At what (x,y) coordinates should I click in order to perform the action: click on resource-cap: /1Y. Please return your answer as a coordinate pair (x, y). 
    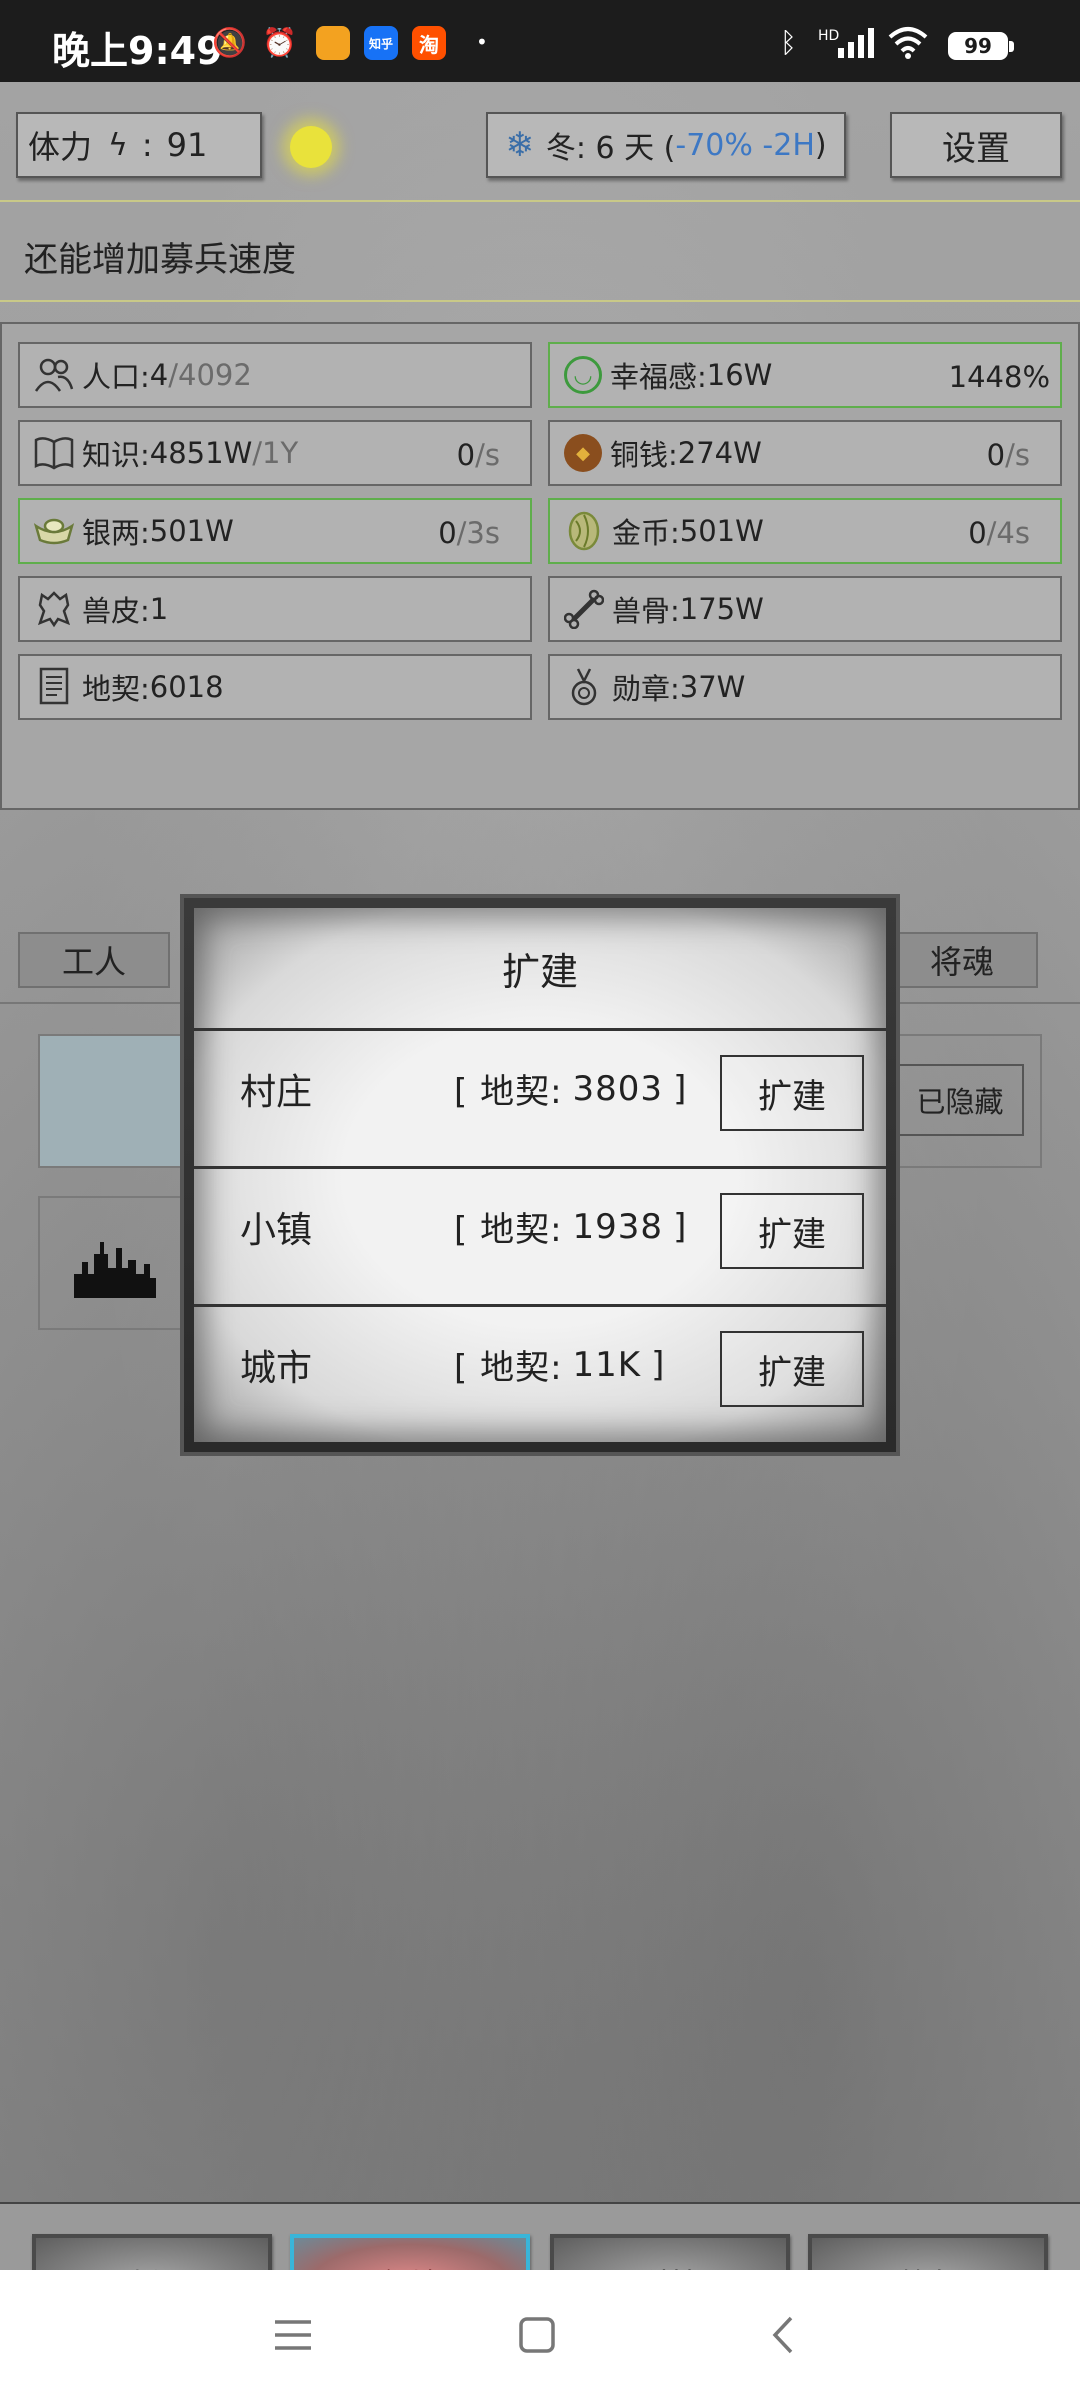
    Looking at the image, I should click on (275, 453).